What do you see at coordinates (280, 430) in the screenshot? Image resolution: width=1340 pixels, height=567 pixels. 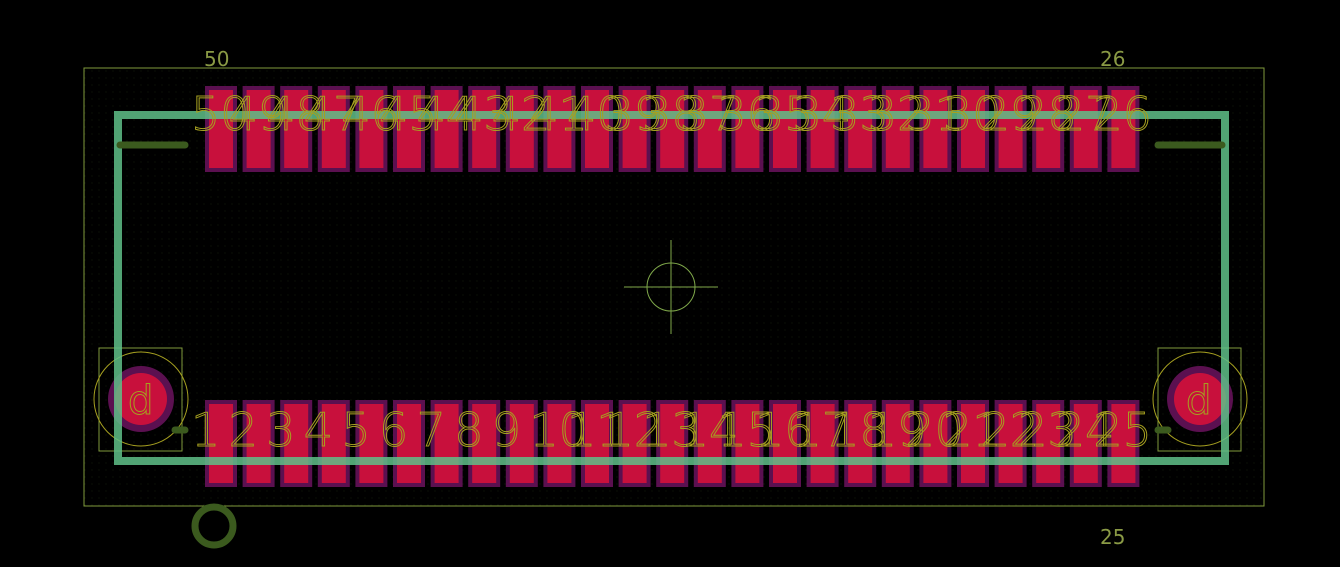 I see `bottom-pin-number: 3` at bounding box center [280, 430].